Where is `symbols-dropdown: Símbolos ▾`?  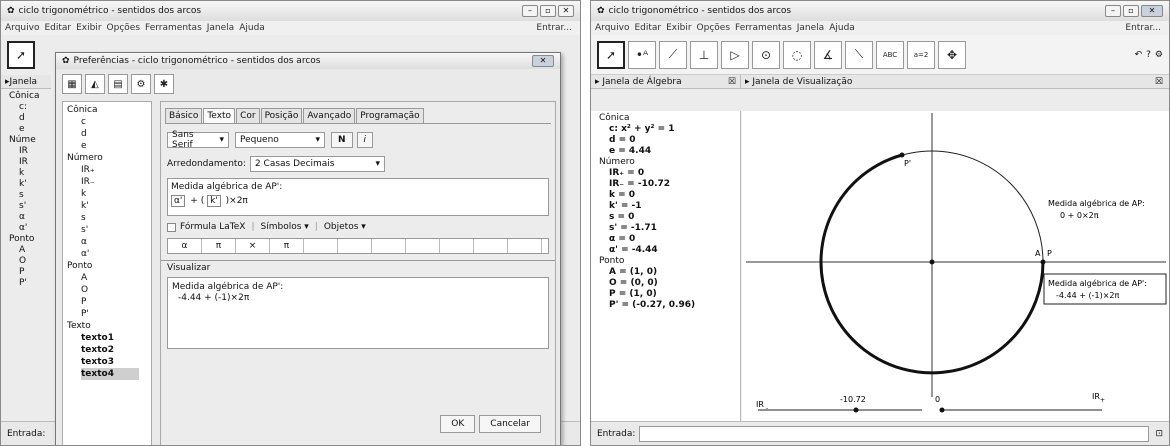
symbols-dropdown: Símbolos ▾ is located at coordinates (285, 227).